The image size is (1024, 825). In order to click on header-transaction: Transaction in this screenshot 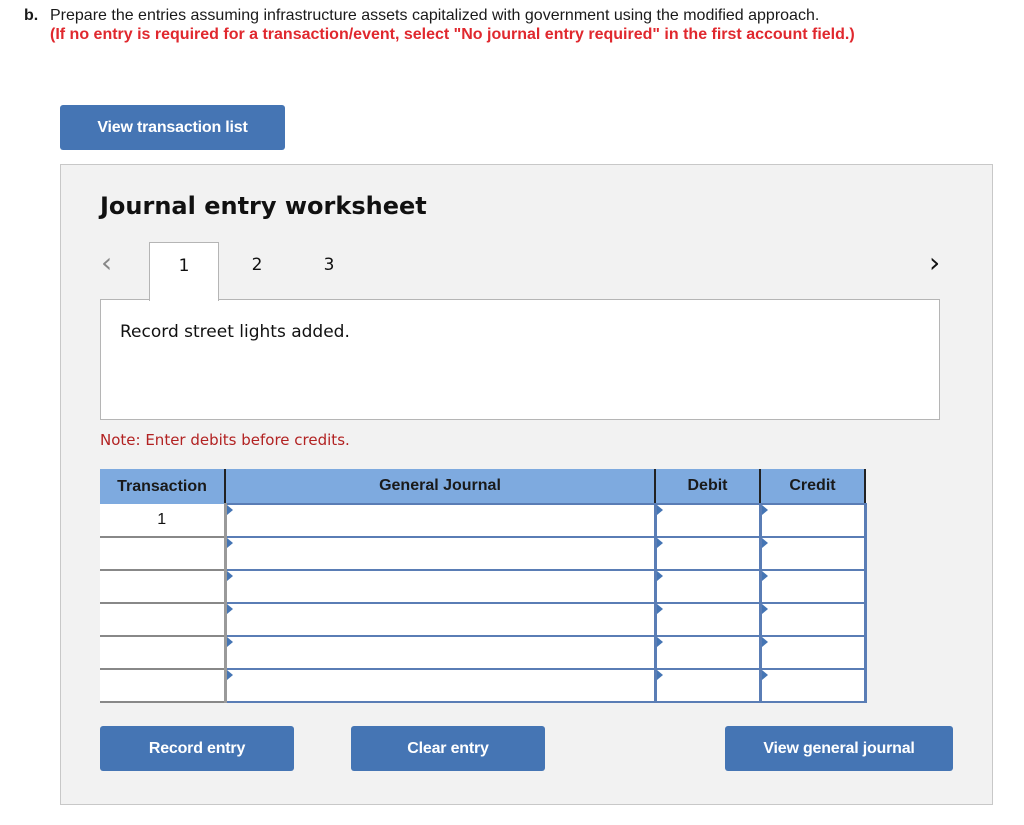, I will do `click(163, 486)`.